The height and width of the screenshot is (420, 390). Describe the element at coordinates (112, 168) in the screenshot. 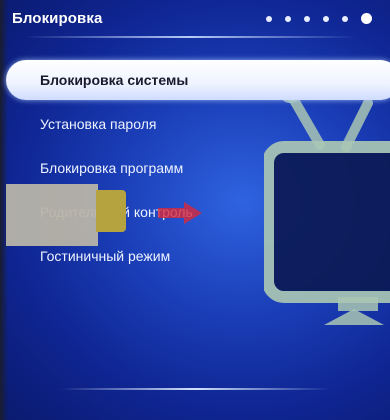

I see `menu-item-label: Блокировка программ` at that location.